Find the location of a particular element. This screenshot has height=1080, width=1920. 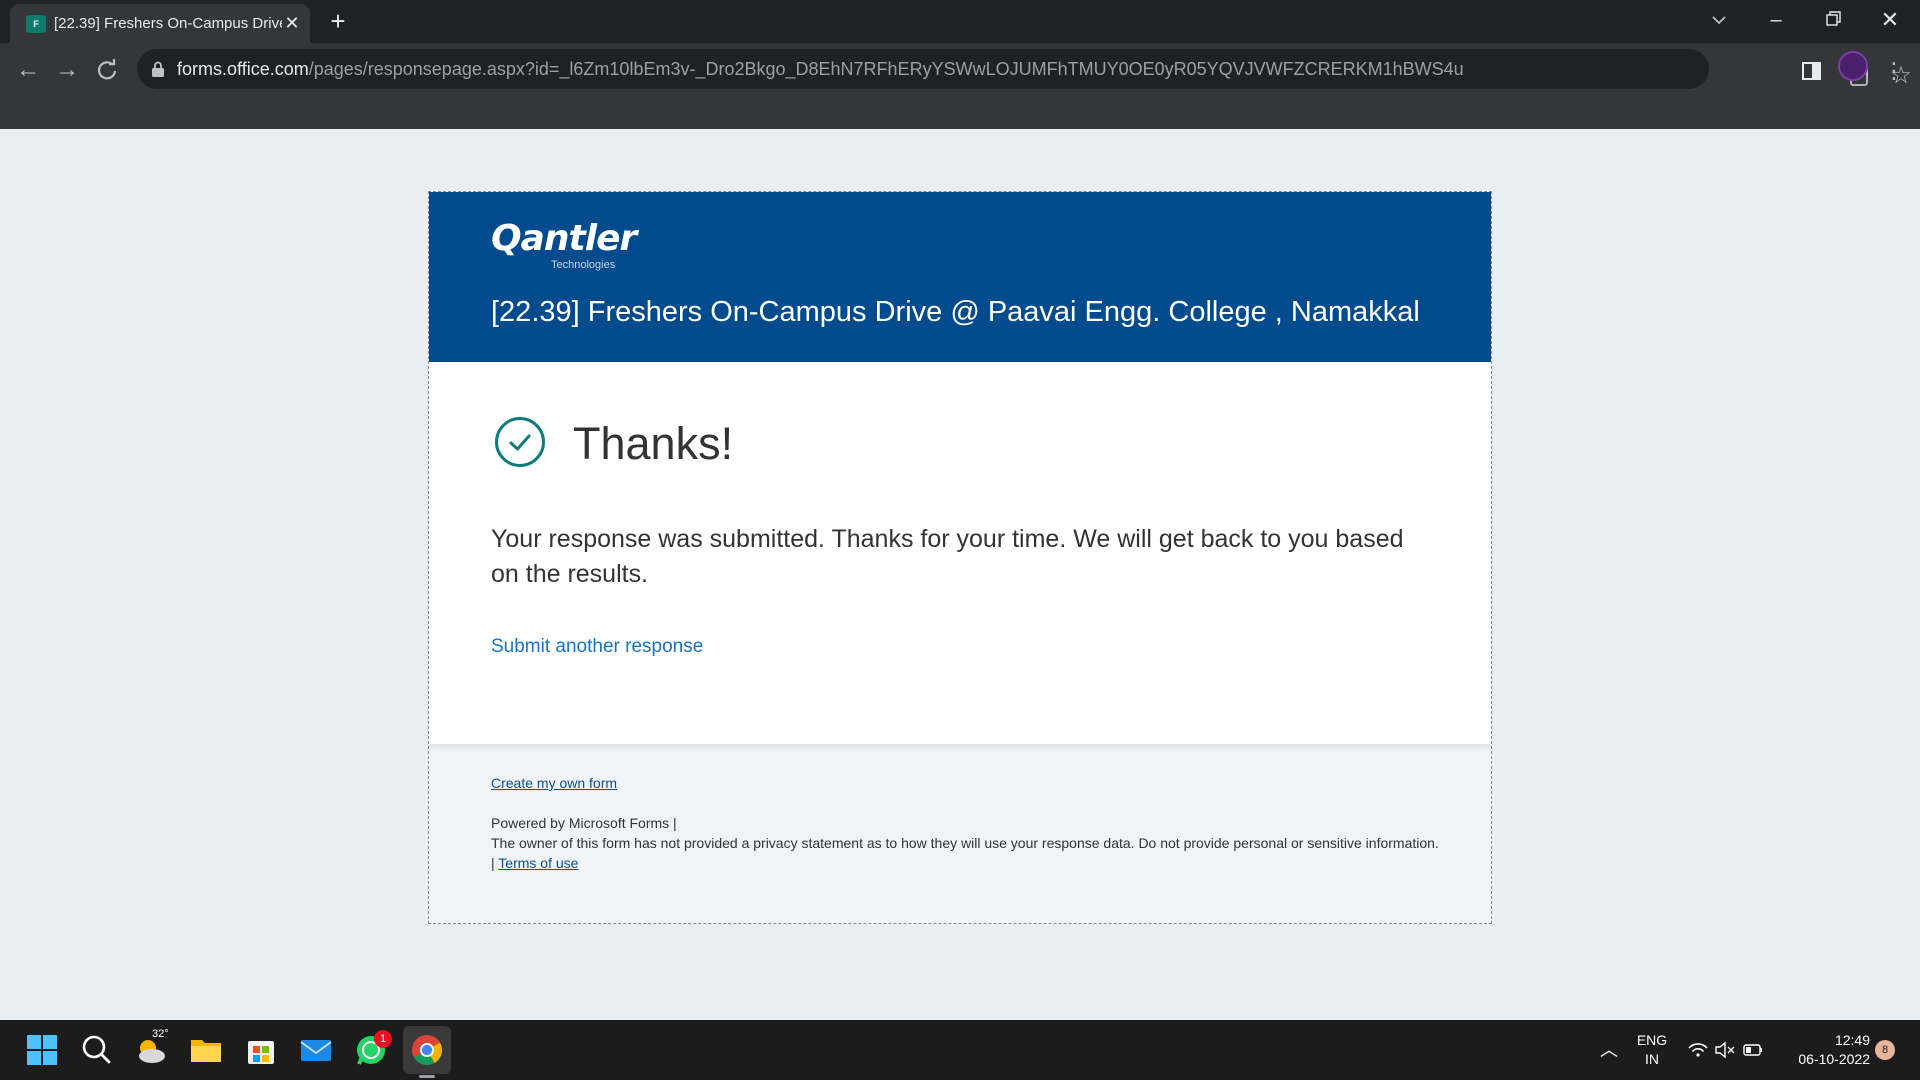

weather-temperature: 32° is located at coordinates (160, 1034).